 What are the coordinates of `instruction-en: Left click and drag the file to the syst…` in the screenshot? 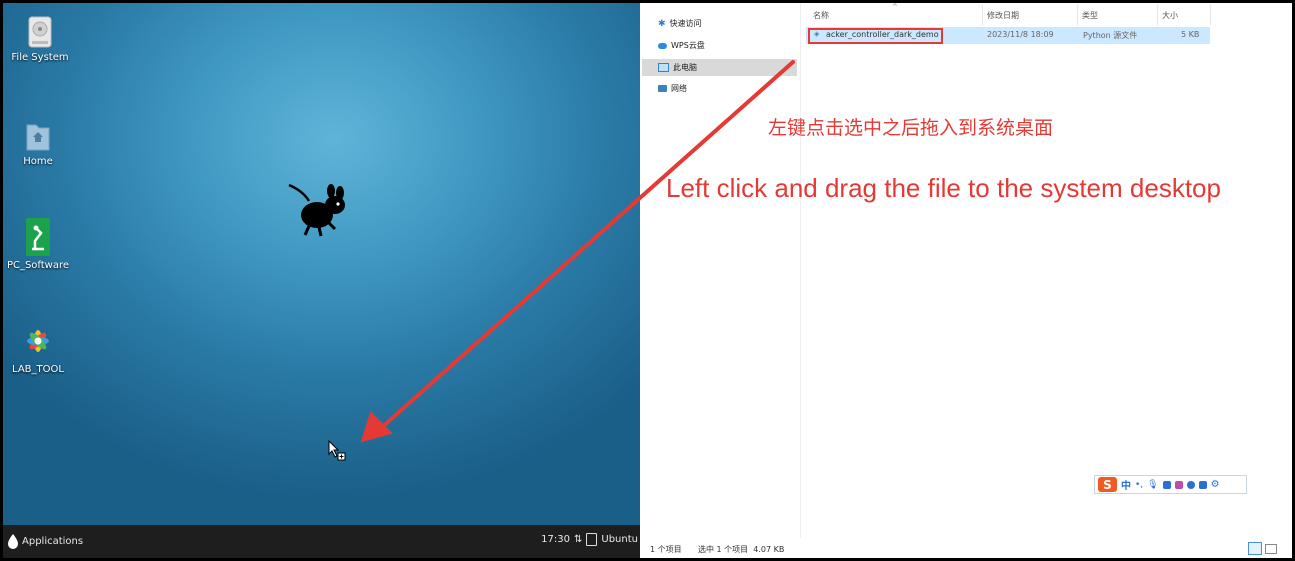 It's located at (943, 188).